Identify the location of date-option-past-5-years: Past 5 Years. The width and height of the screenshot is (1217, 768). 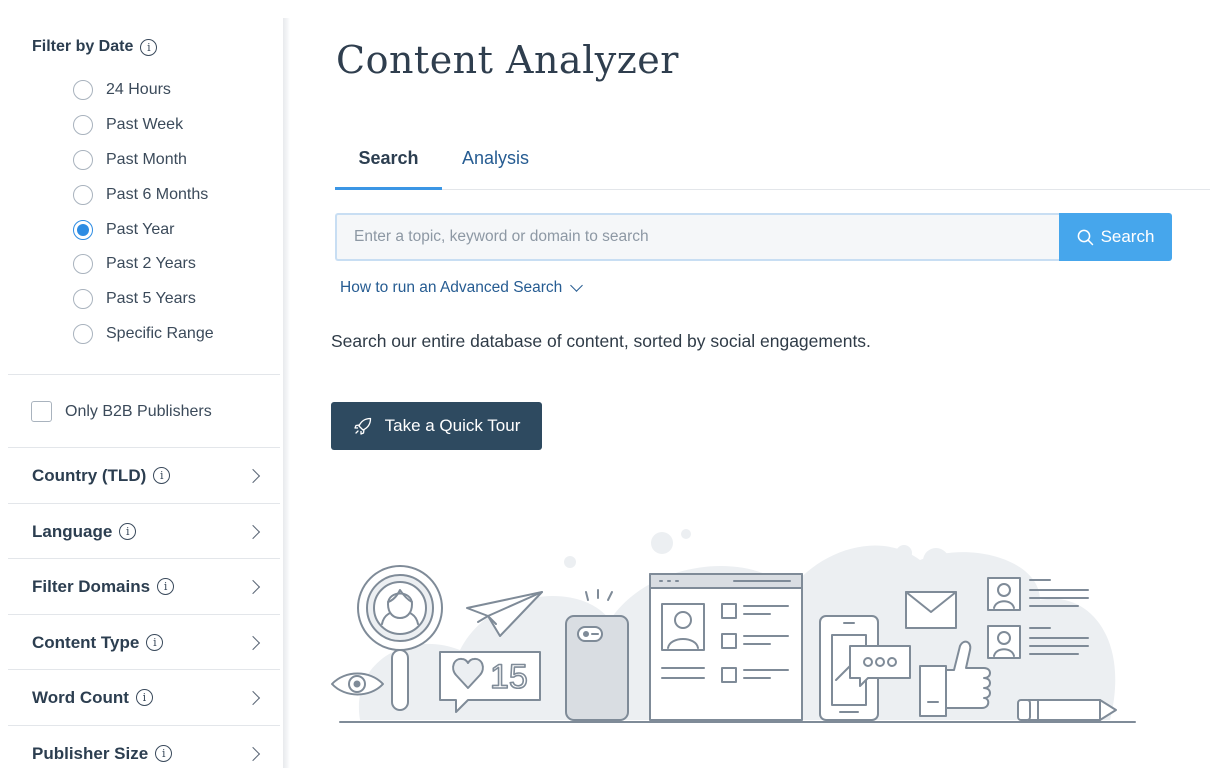
(143, 299).